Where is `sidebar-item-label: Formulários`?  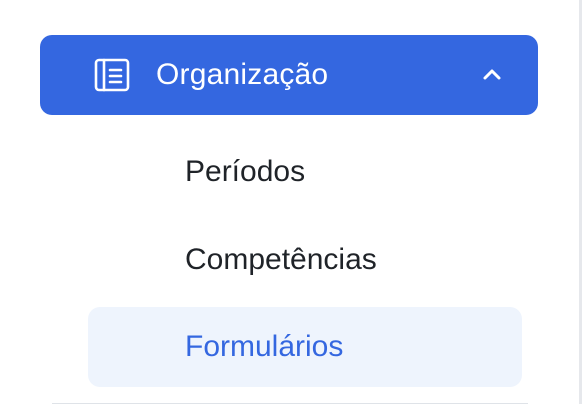
sidebar-item-label: Formulários is located at coordinates (264, 346).